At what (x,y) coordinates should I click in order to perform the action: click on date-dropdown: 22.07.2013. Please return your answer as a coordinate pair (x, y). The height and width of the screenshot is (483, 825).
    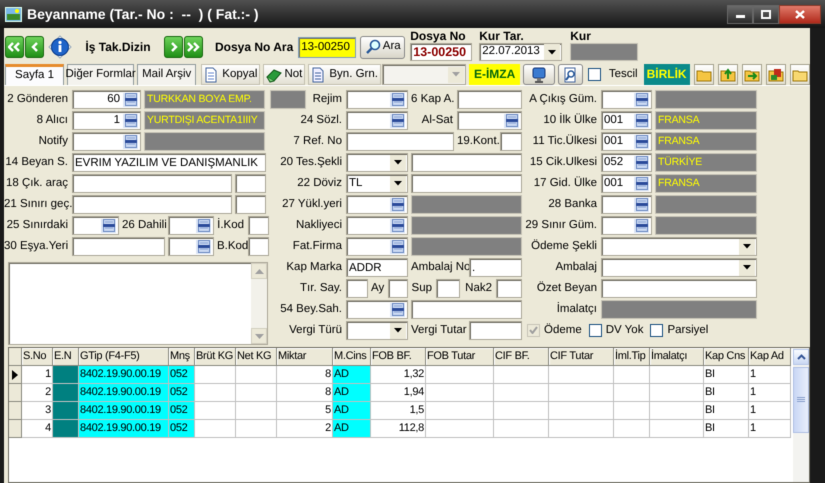
    Looking at the image, I should click on (520, 52).